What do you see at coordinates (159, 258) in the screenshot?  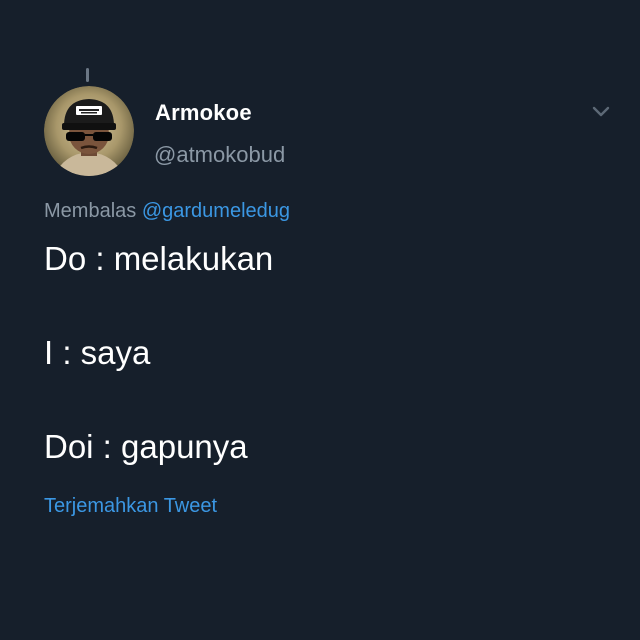 I see `tweet-text-line: Do : melakukan` at bounding box center [159, 258].